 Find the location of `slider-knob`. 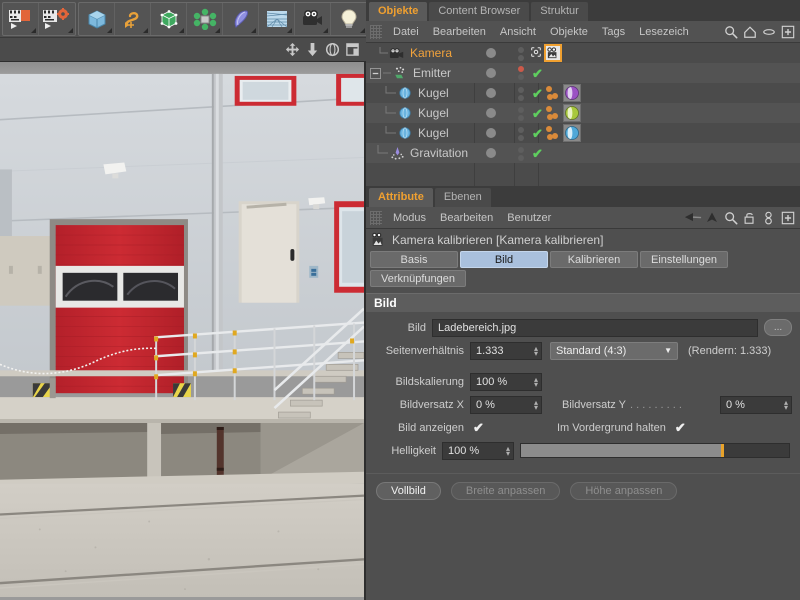

slider-knob is located at coordinates (722, 450).